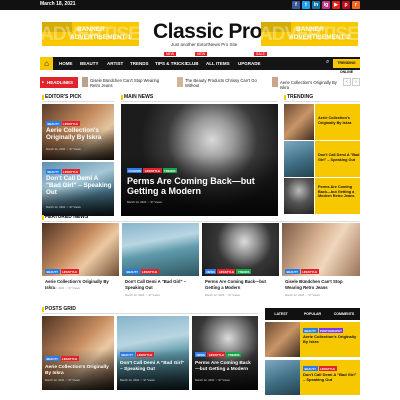 The height and width of the screenshot is (400, 400). Describe the element at coordinates (200, 5) in the screenshot. I see `top-bar: March 18, 2021 f t in ig ▶ p r` at that location.